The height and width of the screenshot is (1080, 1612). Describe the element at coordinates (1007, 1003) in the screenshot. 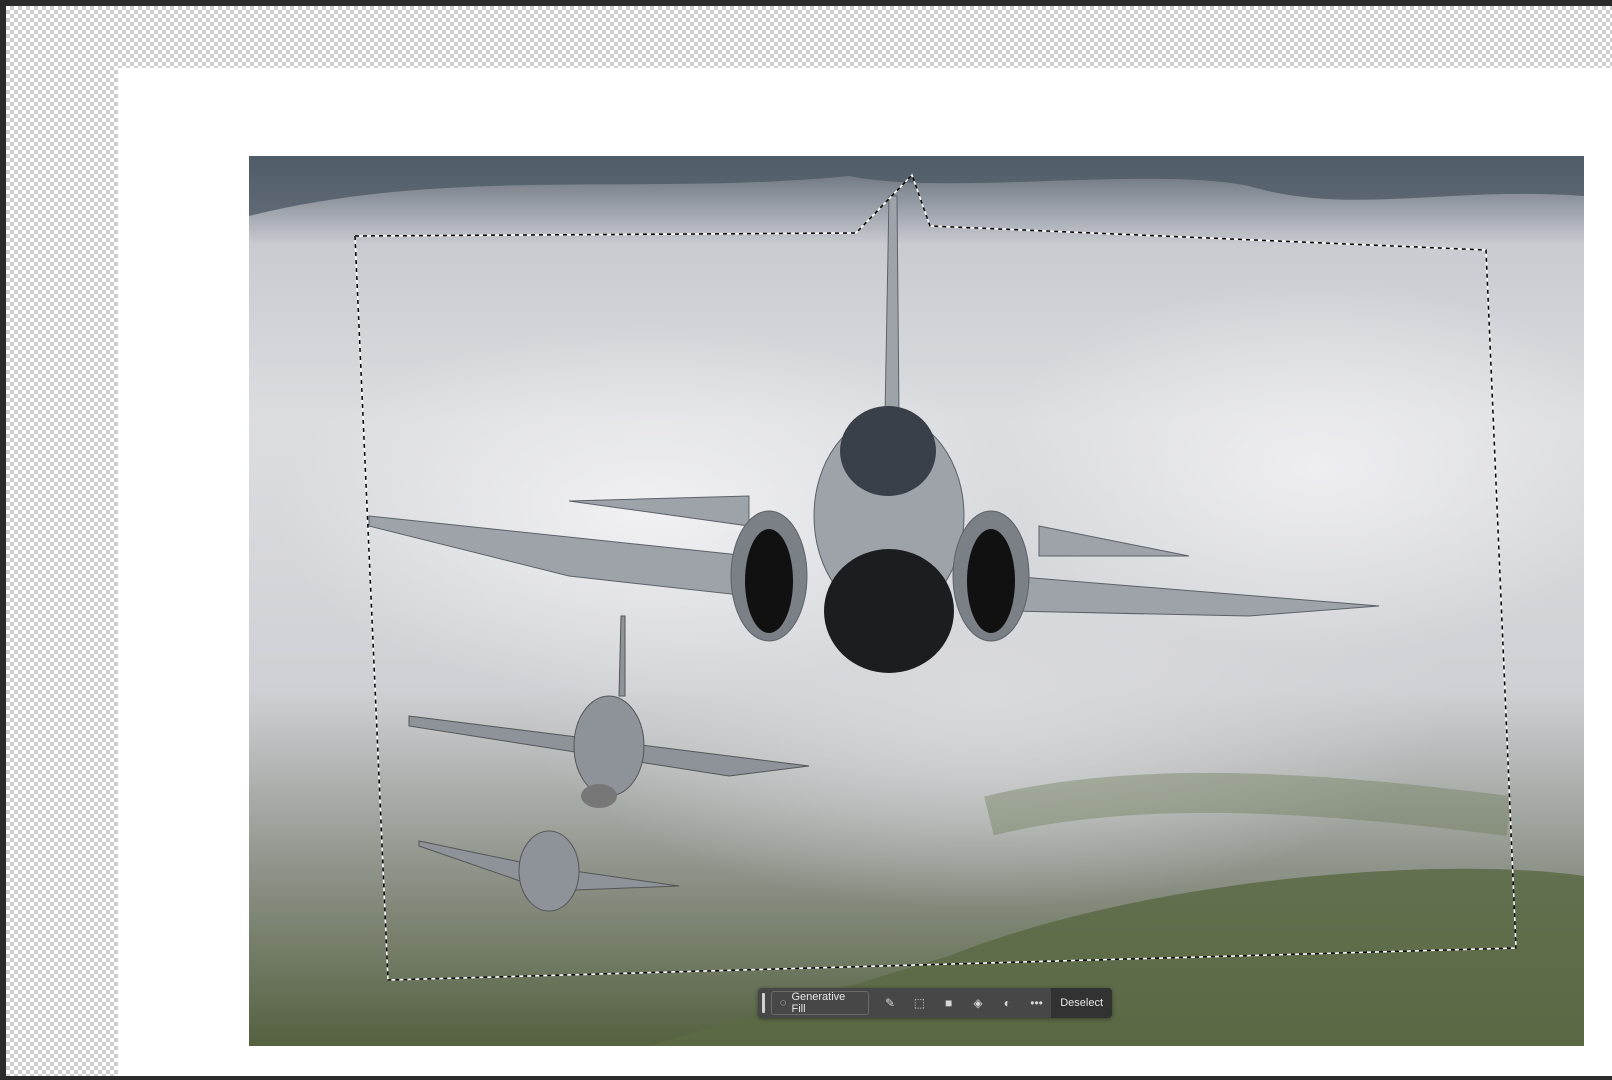

I see `adjustment-icon: ◐` at that location.